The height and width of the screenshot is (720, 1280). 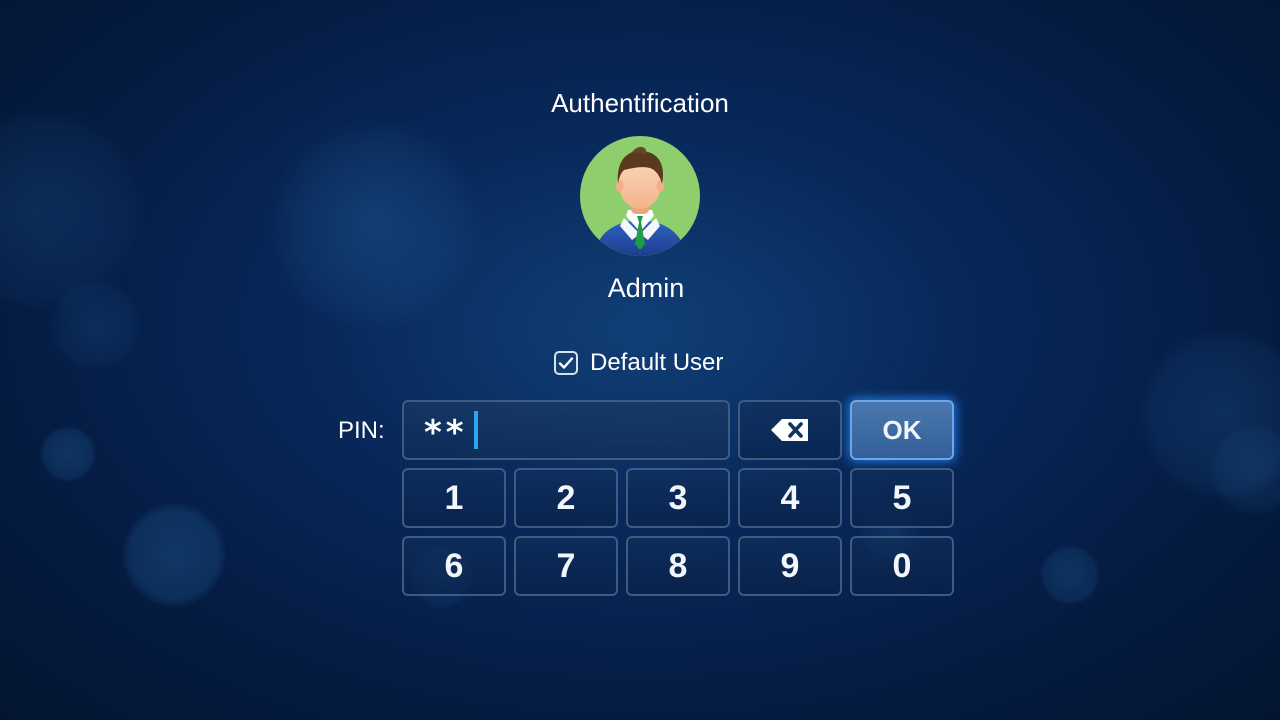 What do you see at coordinates (790, 498) in the screenshot?
I see `keypad-key-4: 4` at bounding box center [790, 498].